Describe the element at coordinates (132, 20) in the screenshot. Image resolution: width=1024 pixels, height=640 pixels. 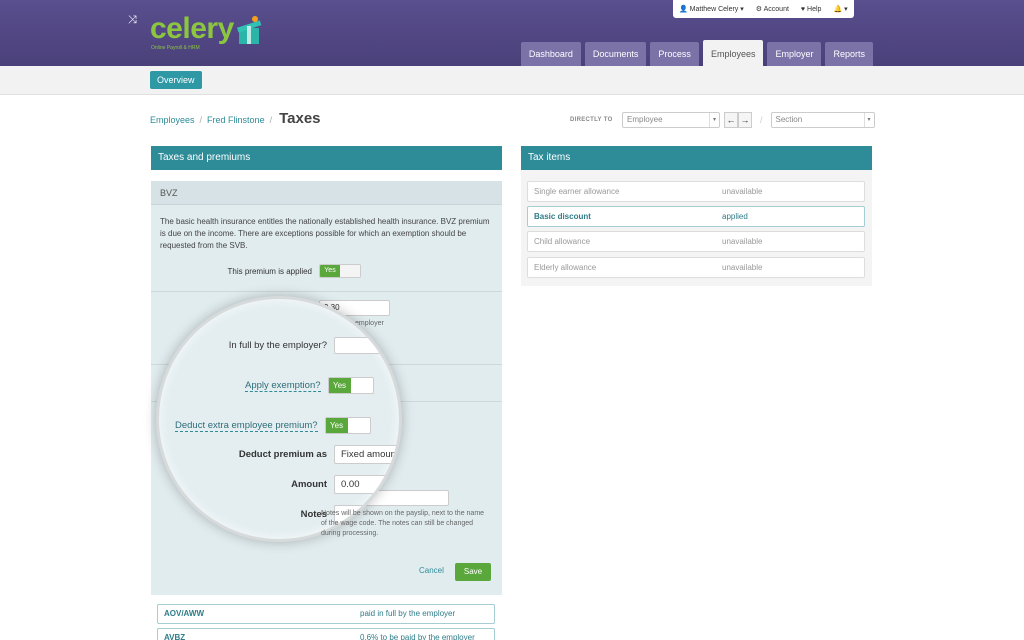
I see `shuffle-icon: ⤨` at that location.